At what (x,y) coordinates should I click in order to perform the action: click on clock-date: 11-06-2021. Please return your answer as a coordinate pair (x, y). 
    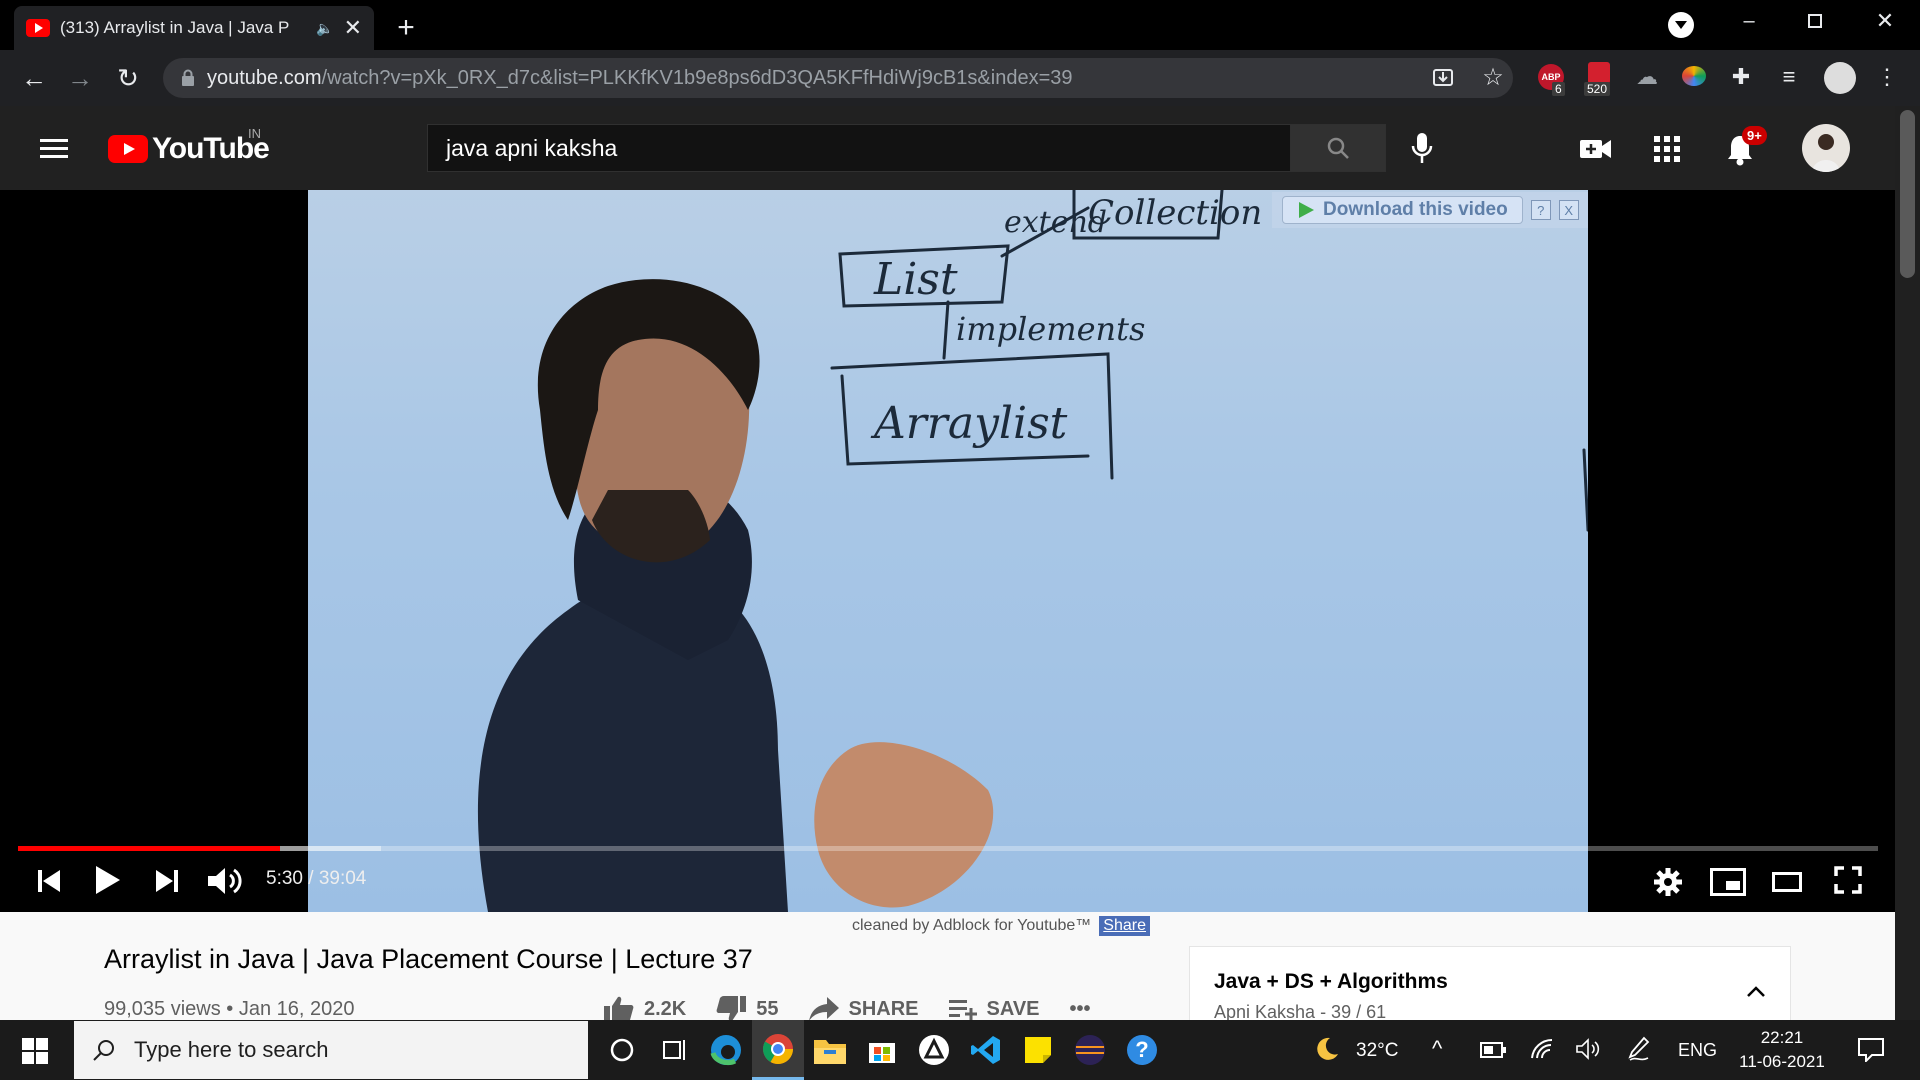
    Looking at the image, I should click on (1782, 1061).